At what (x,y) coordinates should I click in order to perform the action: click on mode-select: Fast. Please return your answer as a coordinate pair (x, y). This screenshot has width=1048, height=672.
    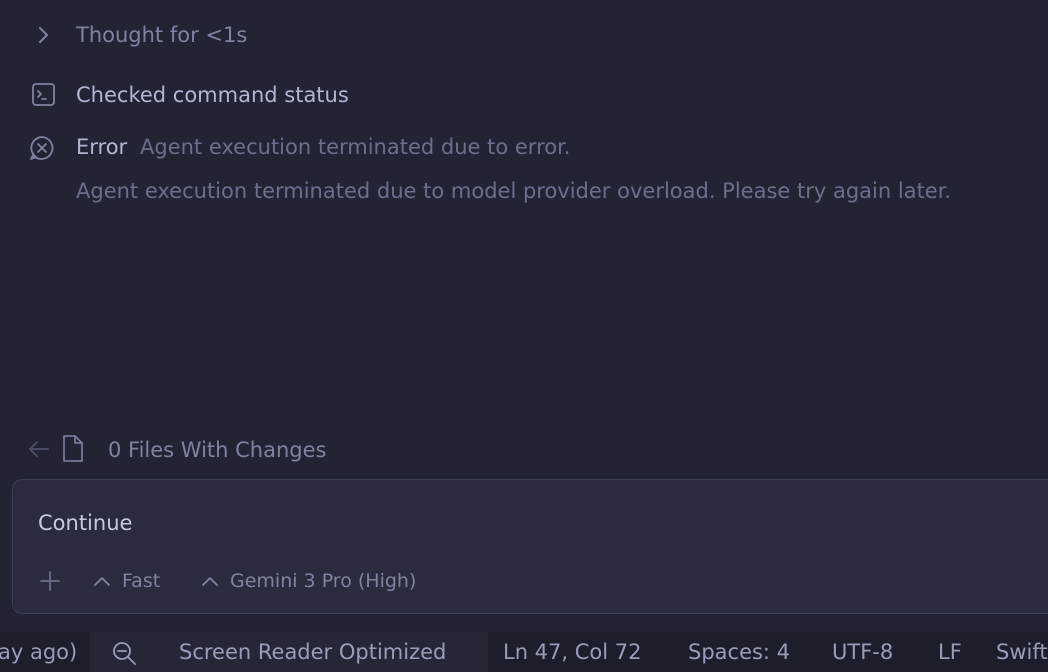
    Looking at the image, I should click on (141, 581).